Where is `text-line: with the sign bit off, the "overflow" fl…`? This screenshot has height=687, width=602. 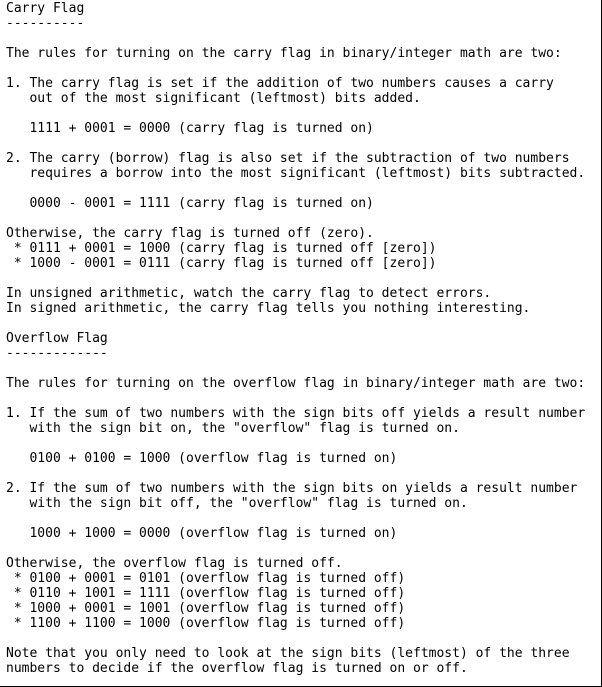
text-line: with the sign bit off, the "overflow" fl… is located at coordinates (237, 503).